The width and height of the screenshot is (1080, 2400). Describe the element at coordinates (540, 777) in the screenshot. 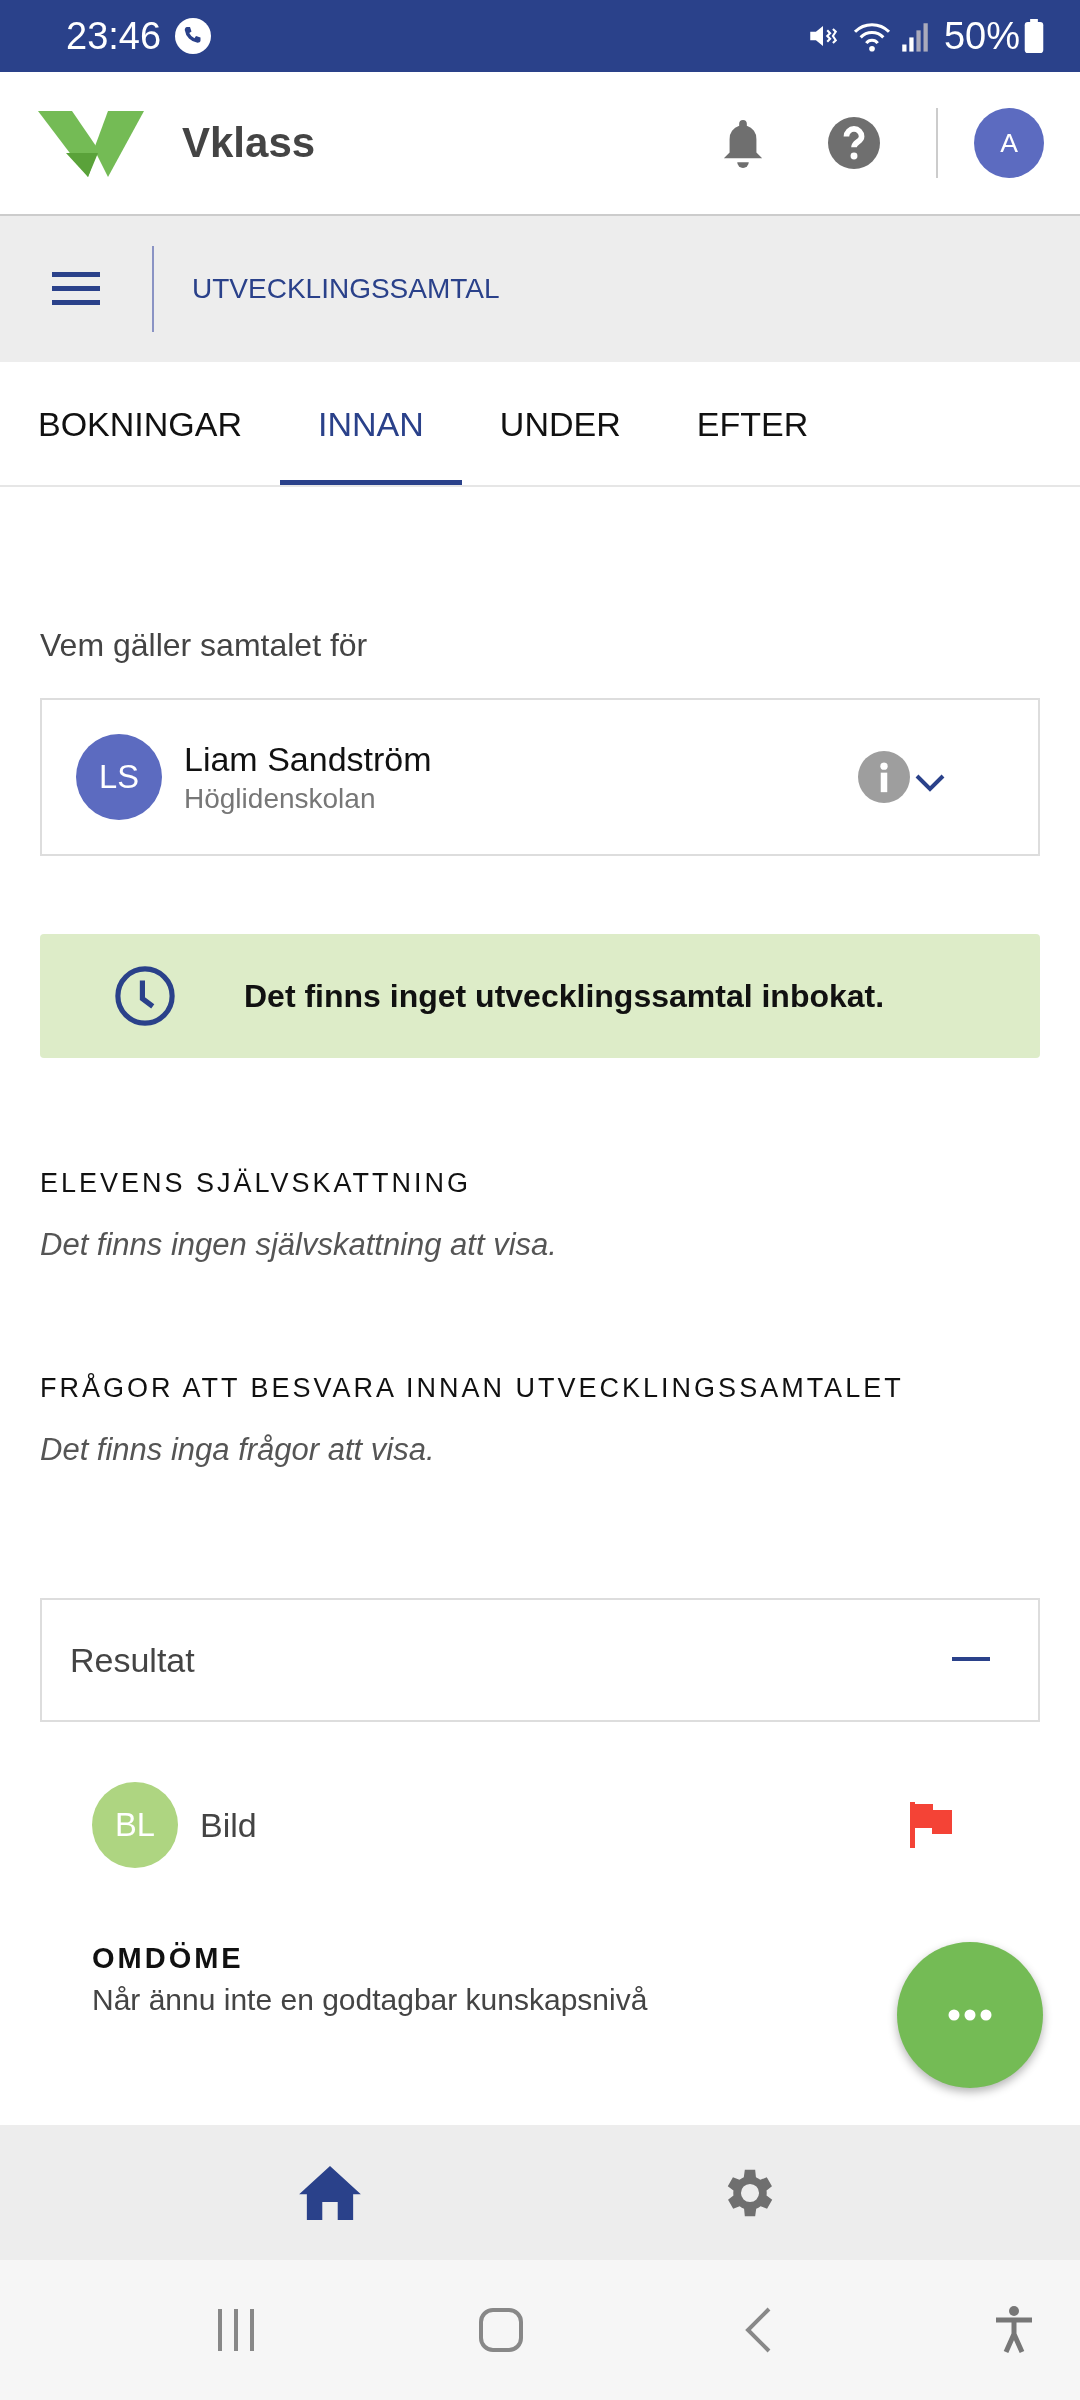

I see `student-select: LS Liam Sandström Höglidenskolan` at that location.